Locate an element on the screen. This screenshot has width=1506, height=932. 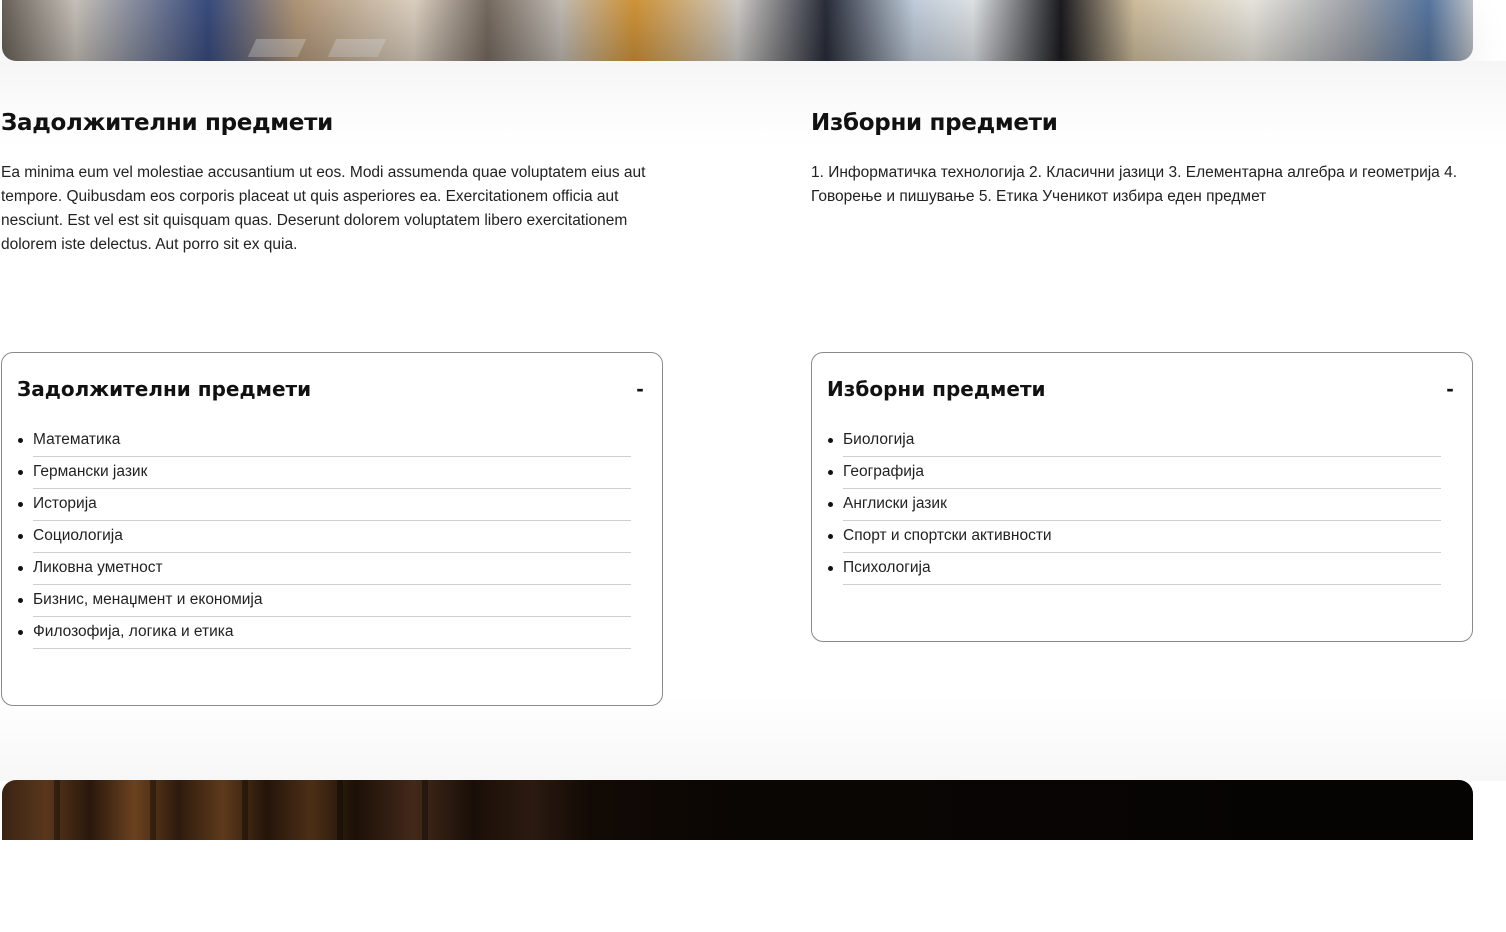
list-item: Филозофија, логика и етика is located at coordinates (324, 633).